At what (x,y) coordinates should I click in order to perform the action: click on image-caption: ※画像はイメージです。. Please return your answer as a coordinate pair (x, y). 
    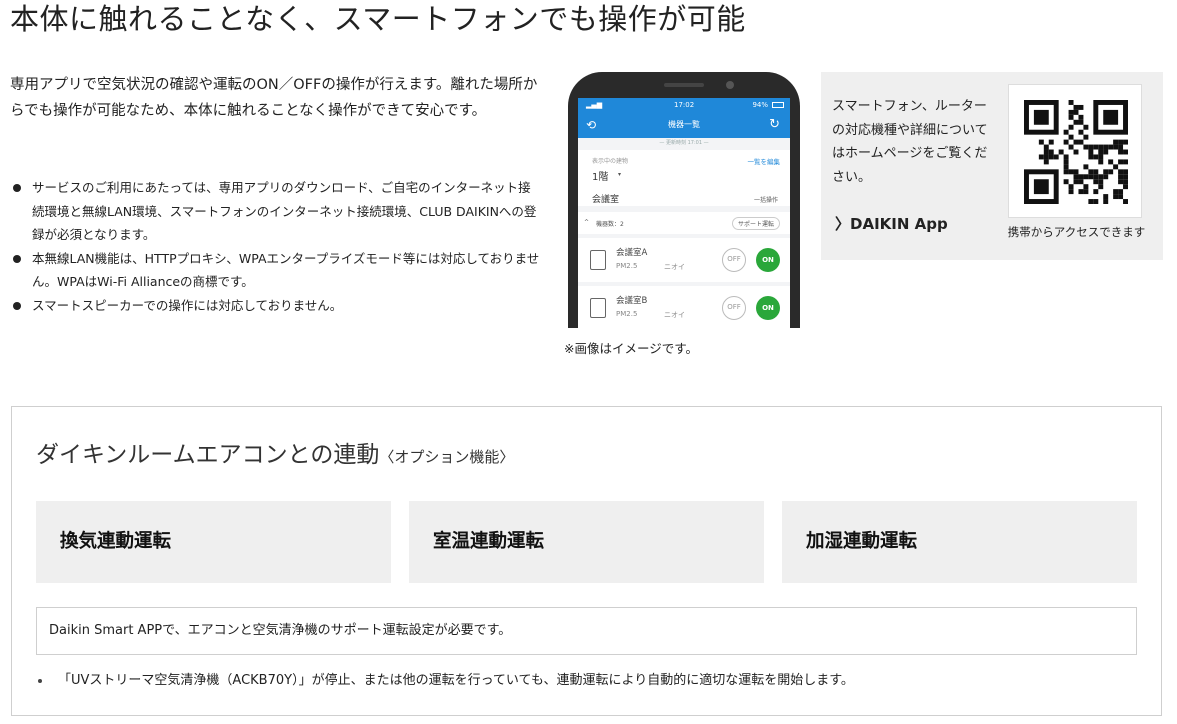
    Looking at the image, I should click on (631, 348).